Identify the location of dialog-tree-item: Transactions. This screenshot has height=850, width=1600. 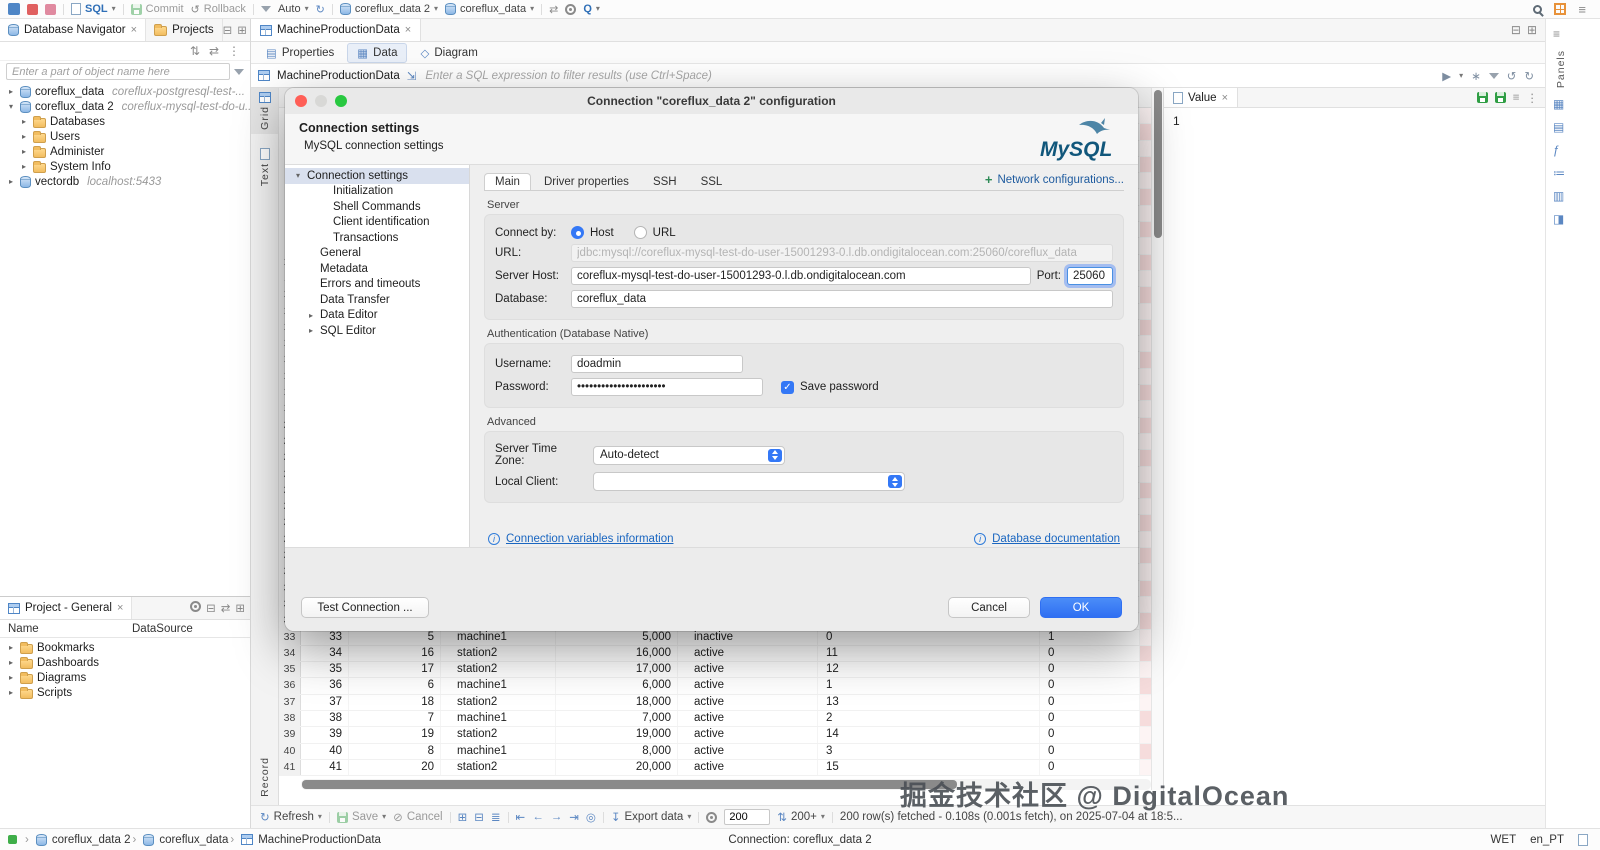
(377, 238).